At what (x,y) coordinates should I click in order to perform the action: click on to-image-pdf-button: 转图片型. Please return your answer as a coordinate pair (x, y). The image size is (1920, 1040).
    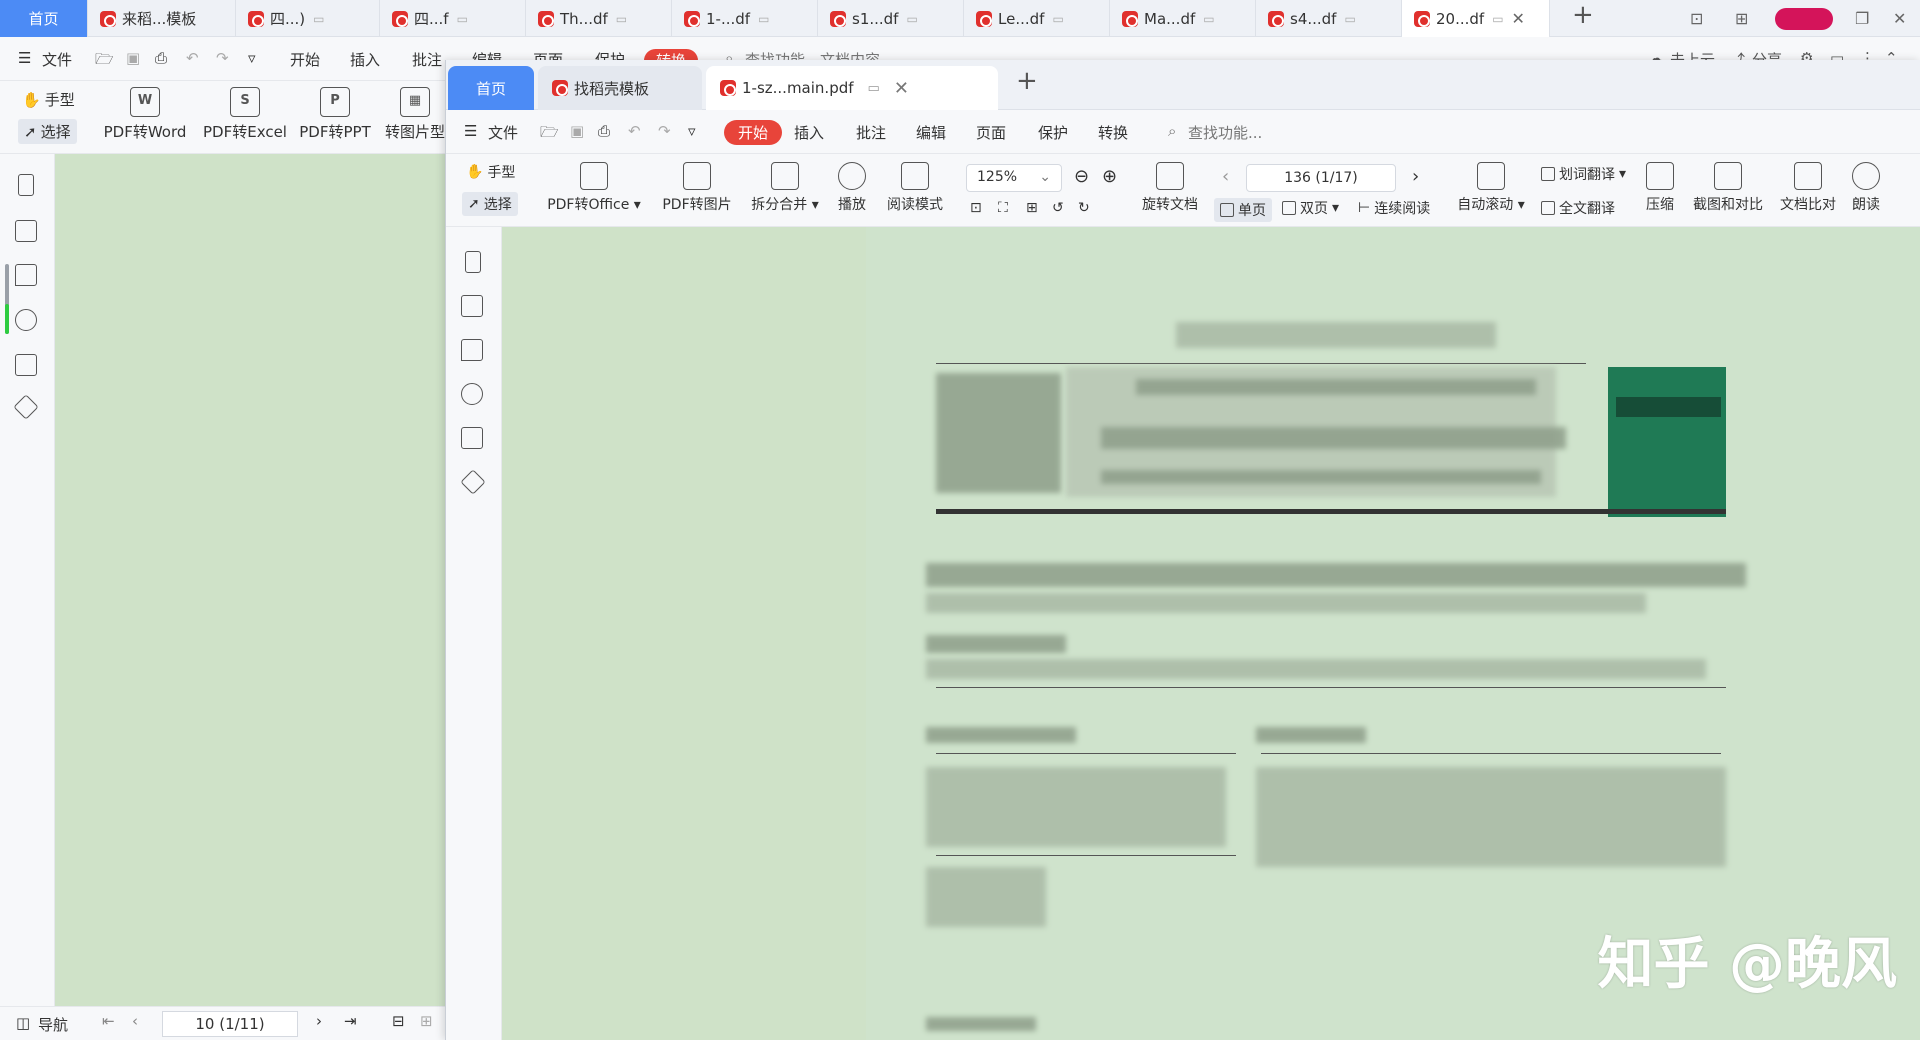
    Looking at the image, I should click on (415, 114).